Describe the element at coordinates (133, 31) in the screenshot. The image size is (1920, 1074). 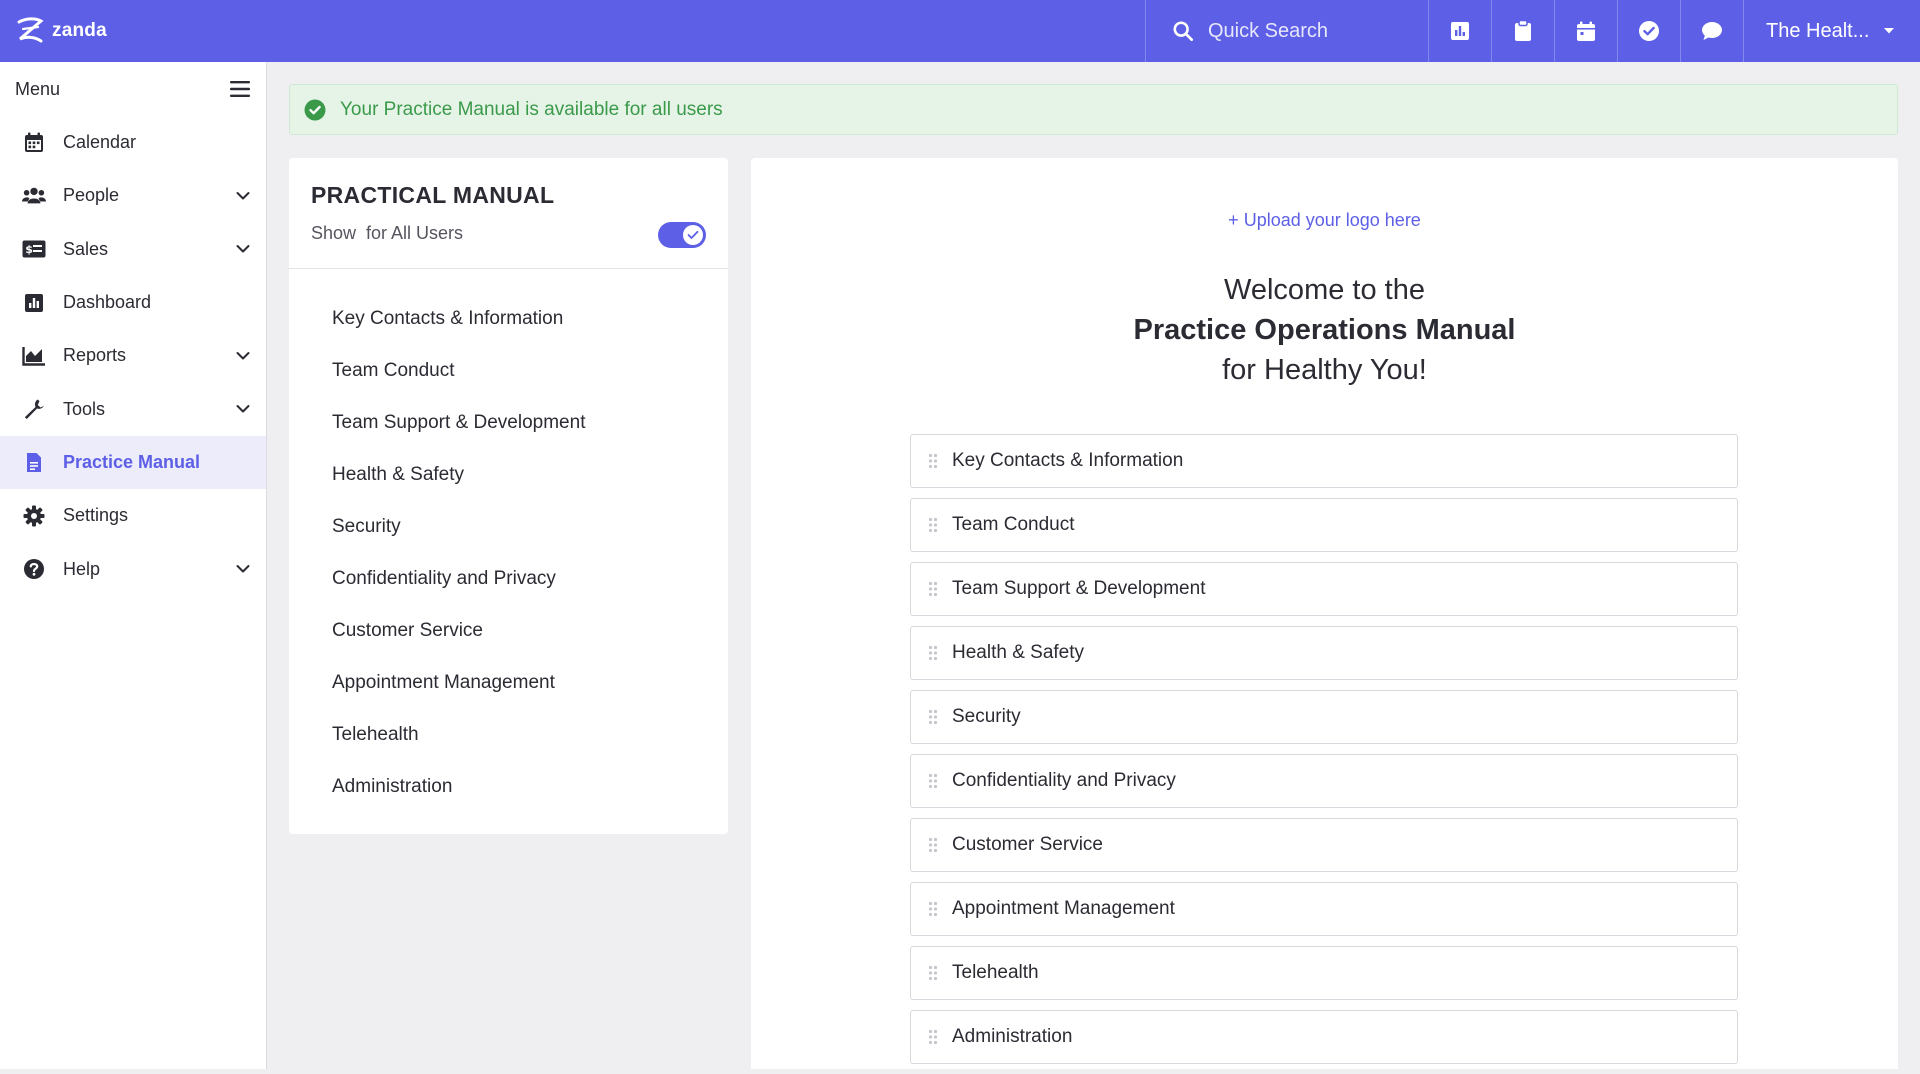
I see `brand-logo: zanda` at that location.